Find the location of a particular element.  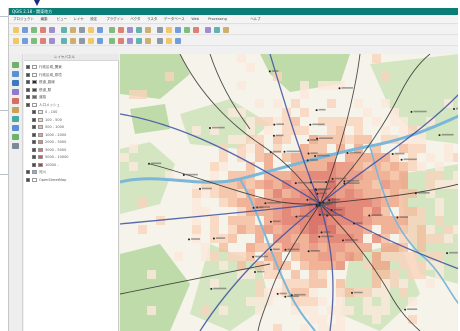

add-mssql-layer-icon is located at coordinates (15, 101).